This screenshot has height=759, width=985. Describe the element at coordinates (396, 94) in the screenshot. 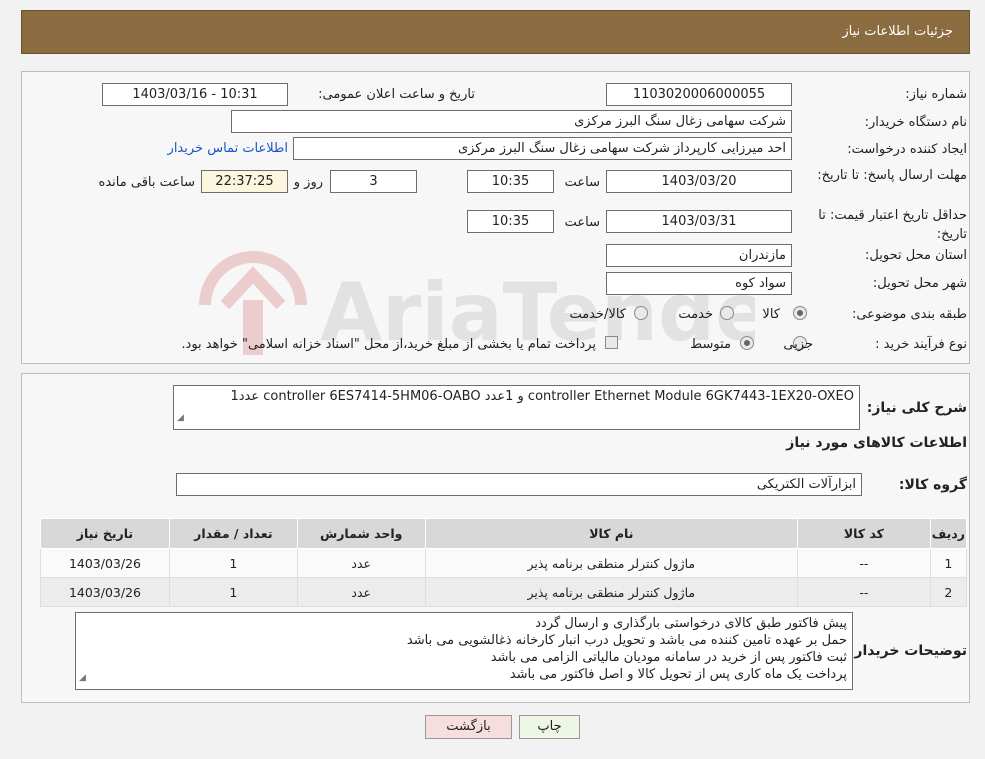

I see `announce-datetime-label: تاریخ و ساعت اعلان عمومی:` at that location.